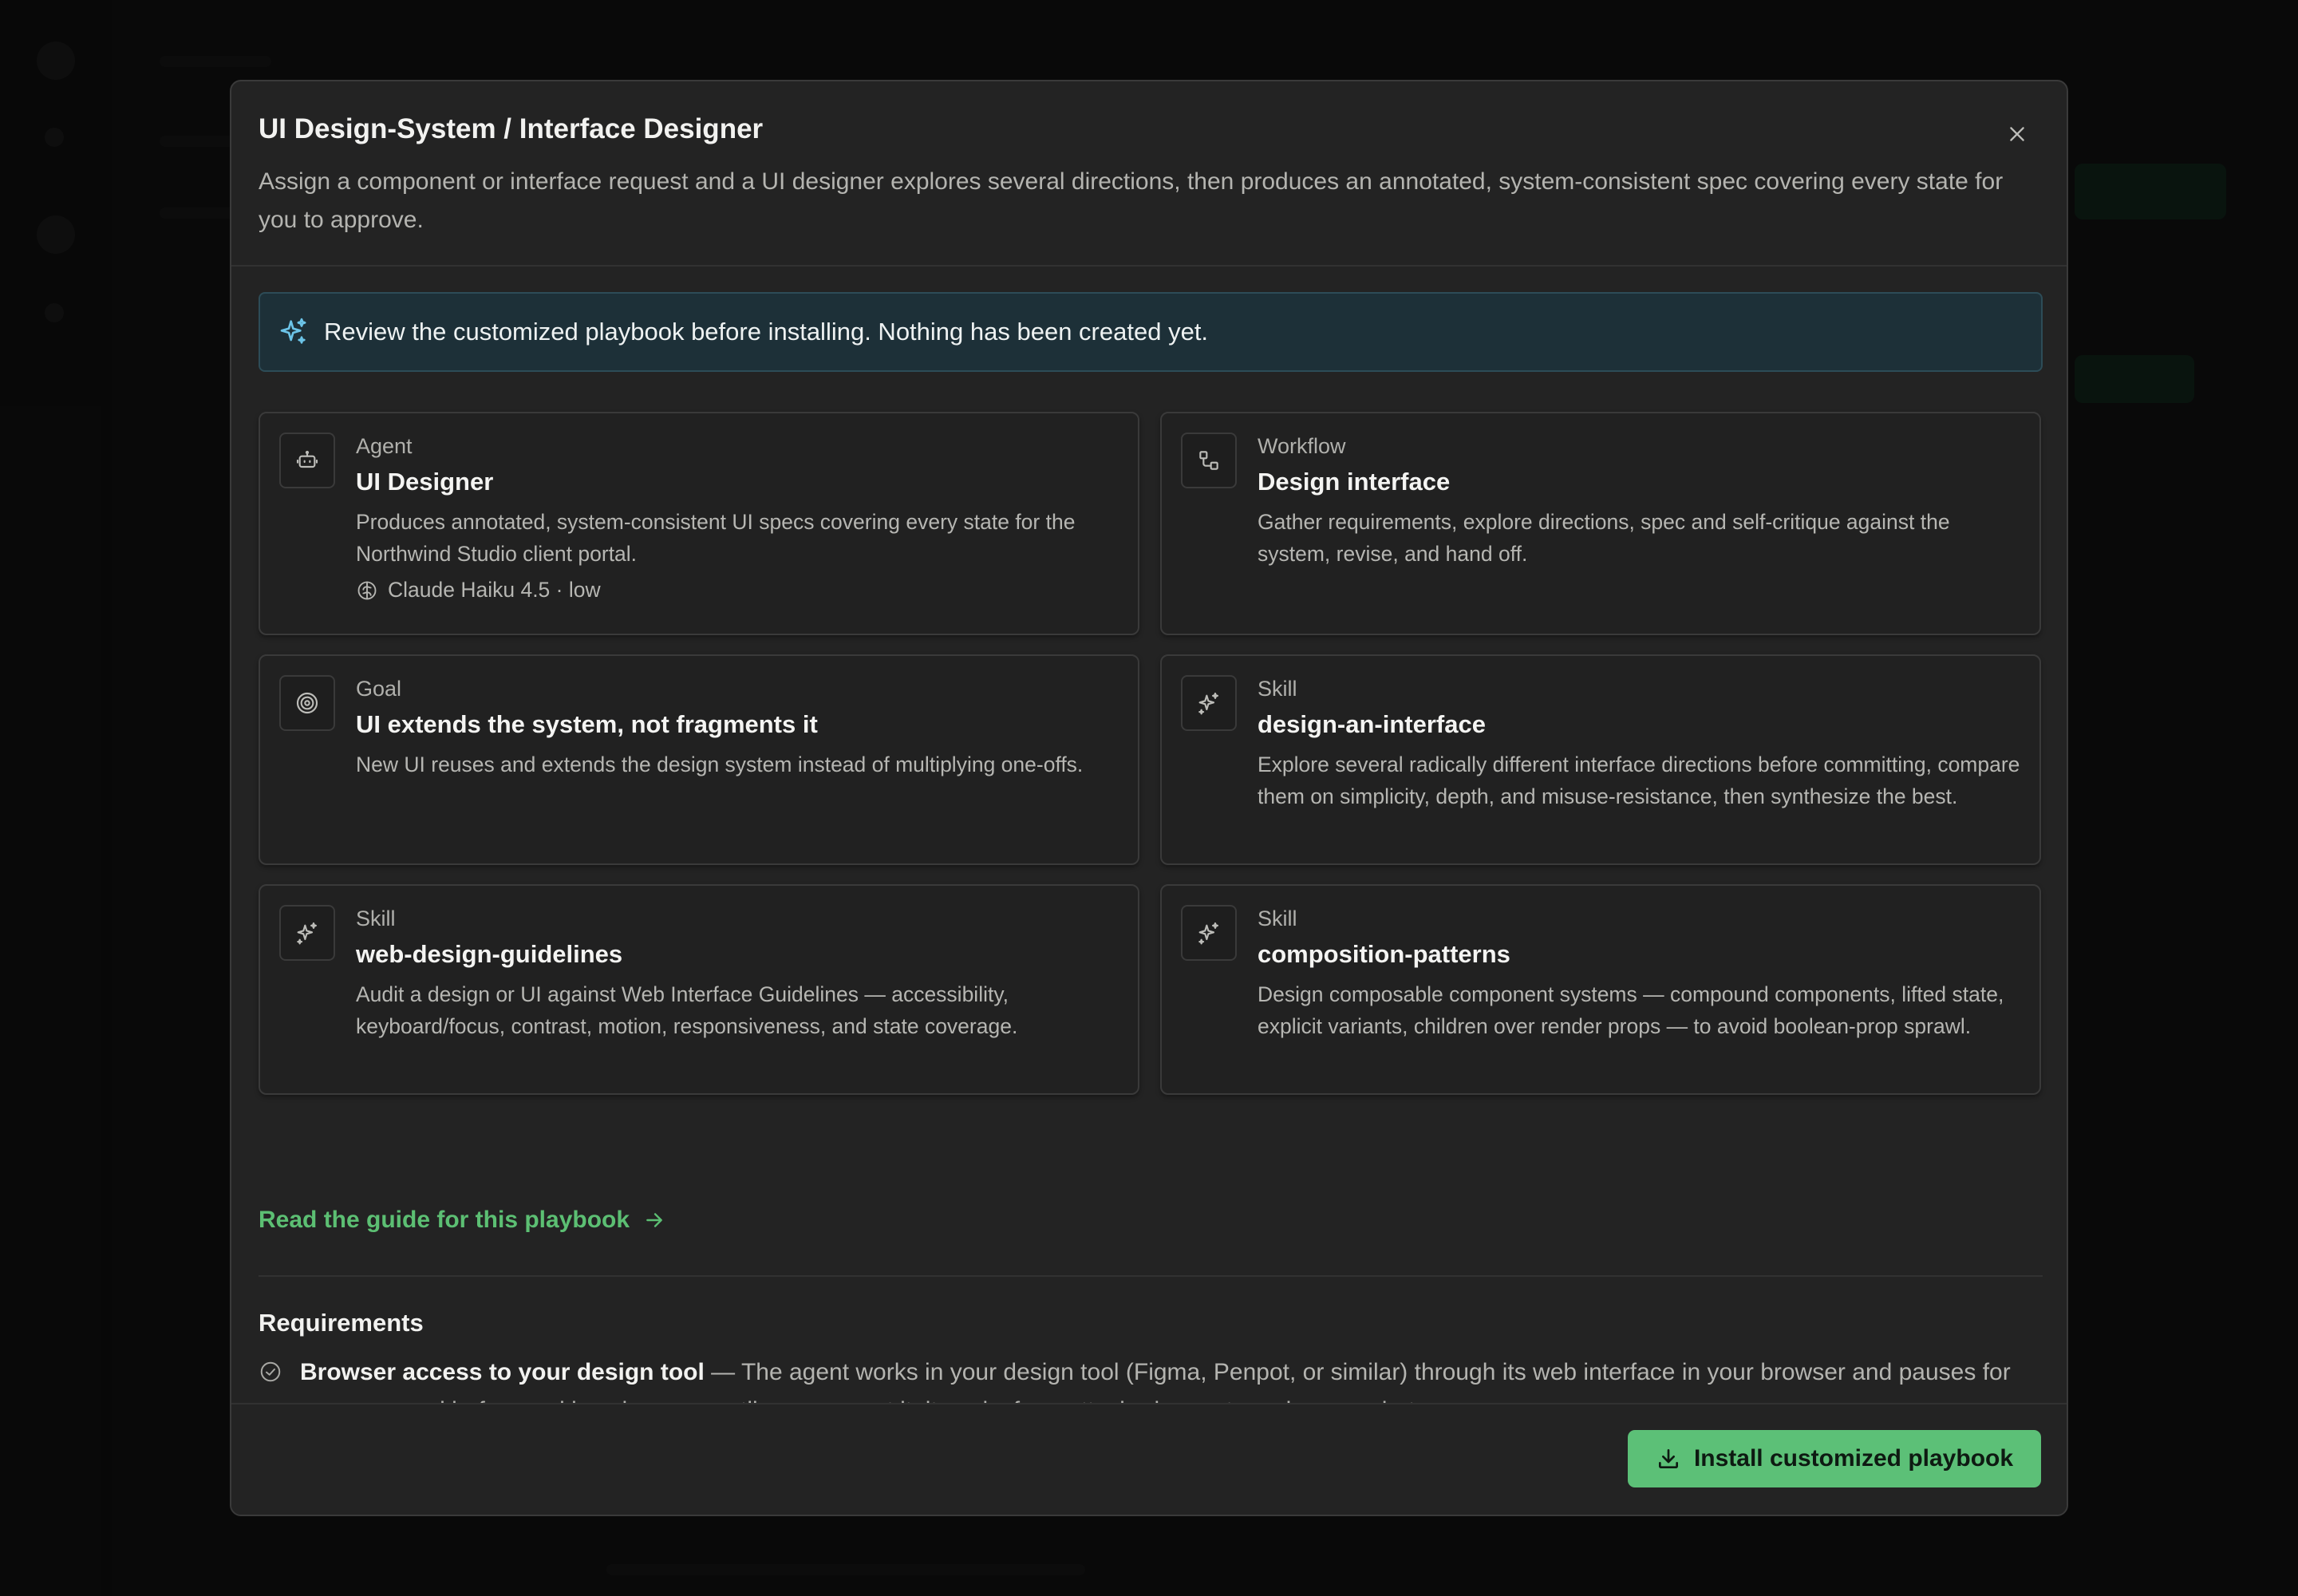  Describe the element at coordinates (490, 954) in the screenshot. I see `card-name: web-design-guidelines` at that location.